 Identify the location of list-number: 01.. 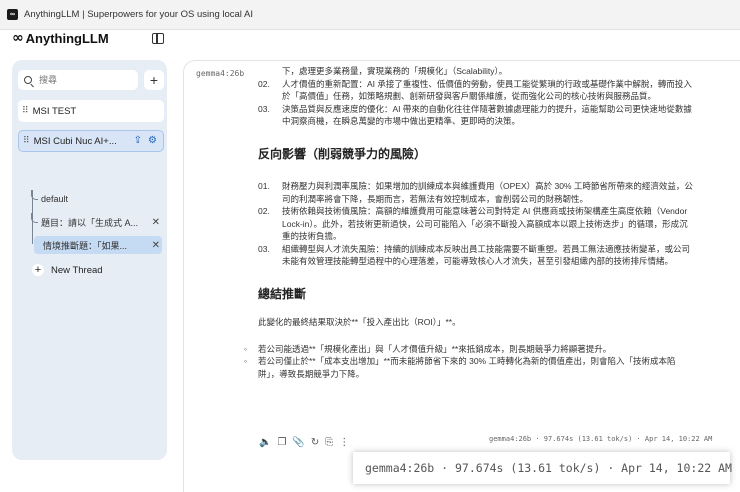
(264, 186).